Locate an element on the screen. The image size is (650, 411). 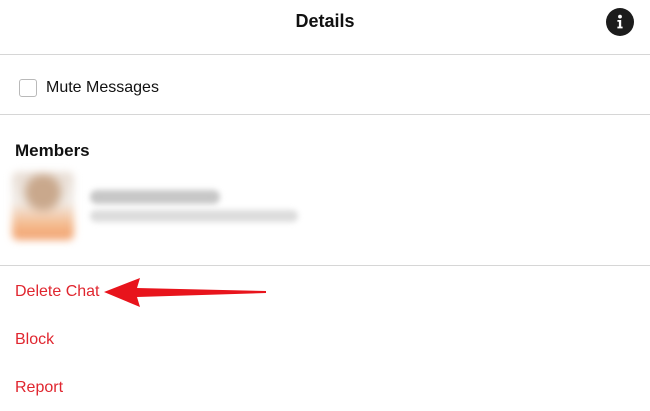
info-icon is located at coordinates (620, 22).